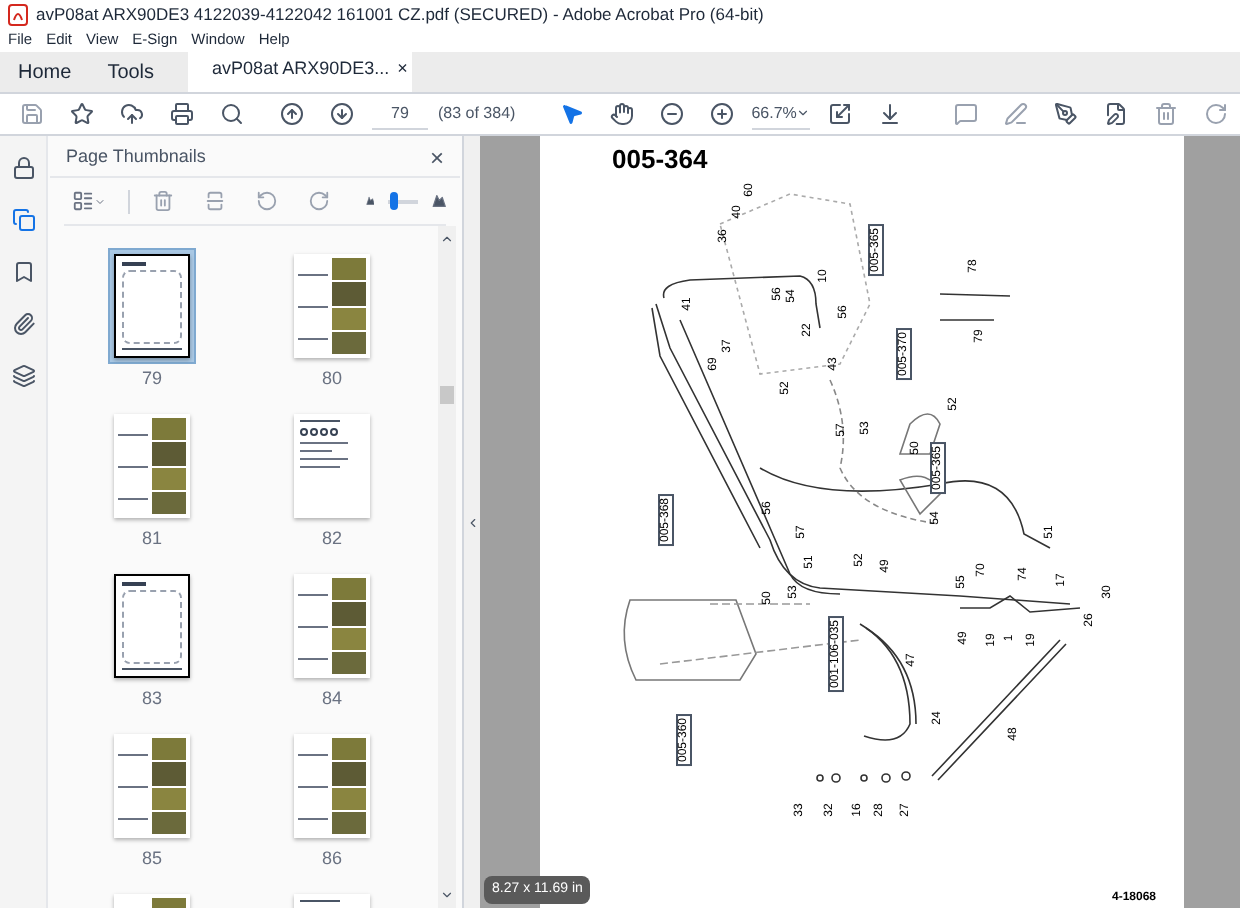 This screenshot has height=908, width=1240. What do you see at coordinates (438, 201) in the screenshot?
I see `large-thumbnail-icon` at bounding box center [438, 201].